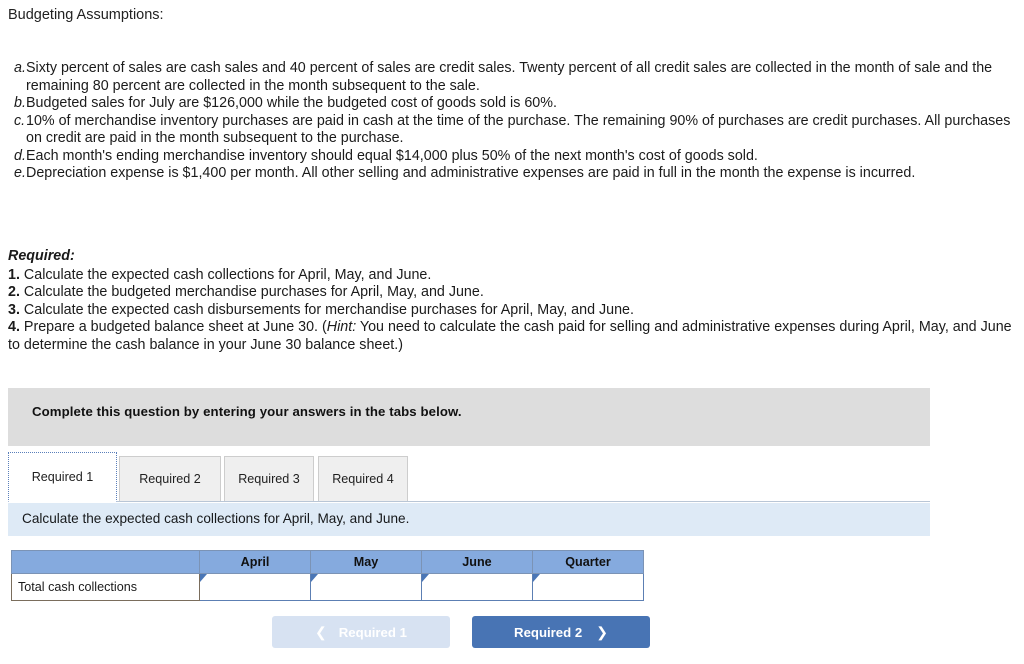 The width and height of the screenshot is (1024, 664). What do you see at coordinates (14, 309) in the screenshot?
I see `required-item-number: 3.` at bounding box center [14, 309].